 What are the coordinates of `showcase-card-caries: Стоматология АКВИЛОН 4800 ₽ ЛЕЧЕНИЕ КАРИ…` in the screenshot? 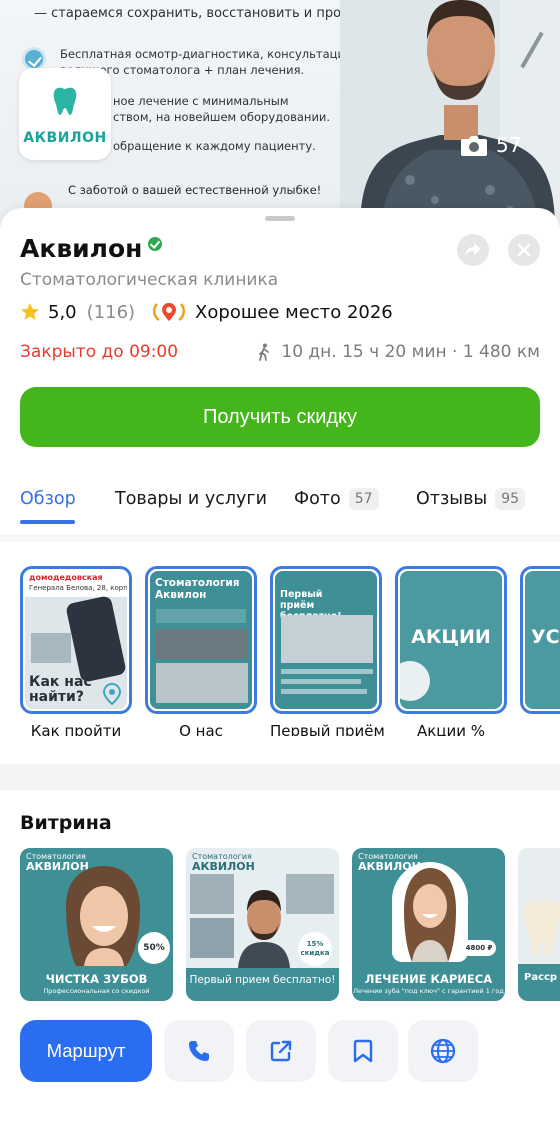 It's located at (428, 924).